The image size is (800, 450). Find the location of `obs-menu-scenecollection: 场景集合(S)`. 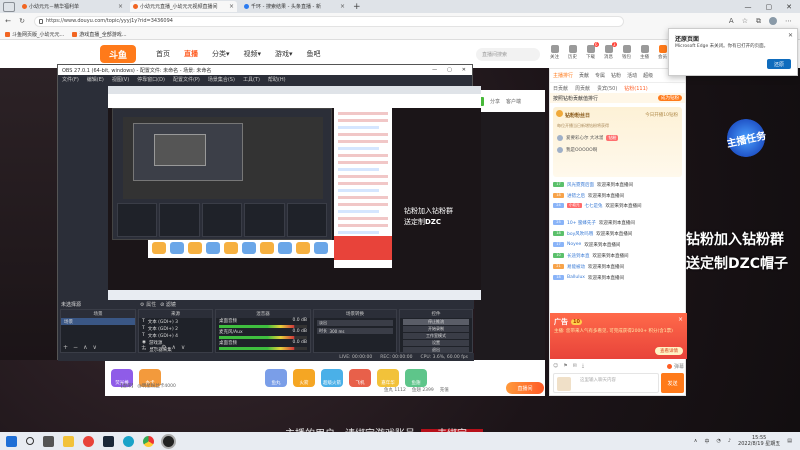

obs-menu-scenecollection: 场景集合(S) is located at coordinates (221, 79).